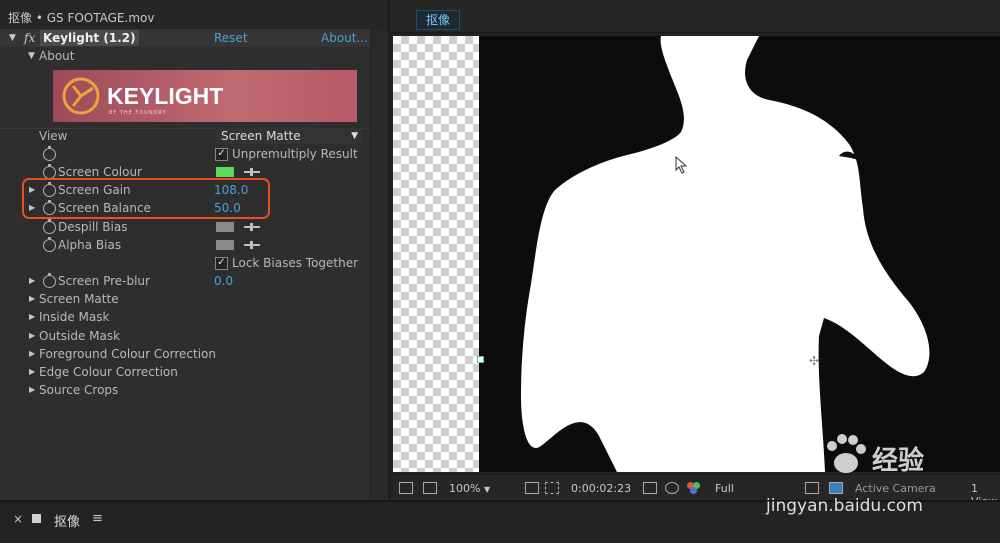 Image resolution: width=1000 pixels, height=543 pixels. I want to click on about-group: ▼ About, so click(185, 56).